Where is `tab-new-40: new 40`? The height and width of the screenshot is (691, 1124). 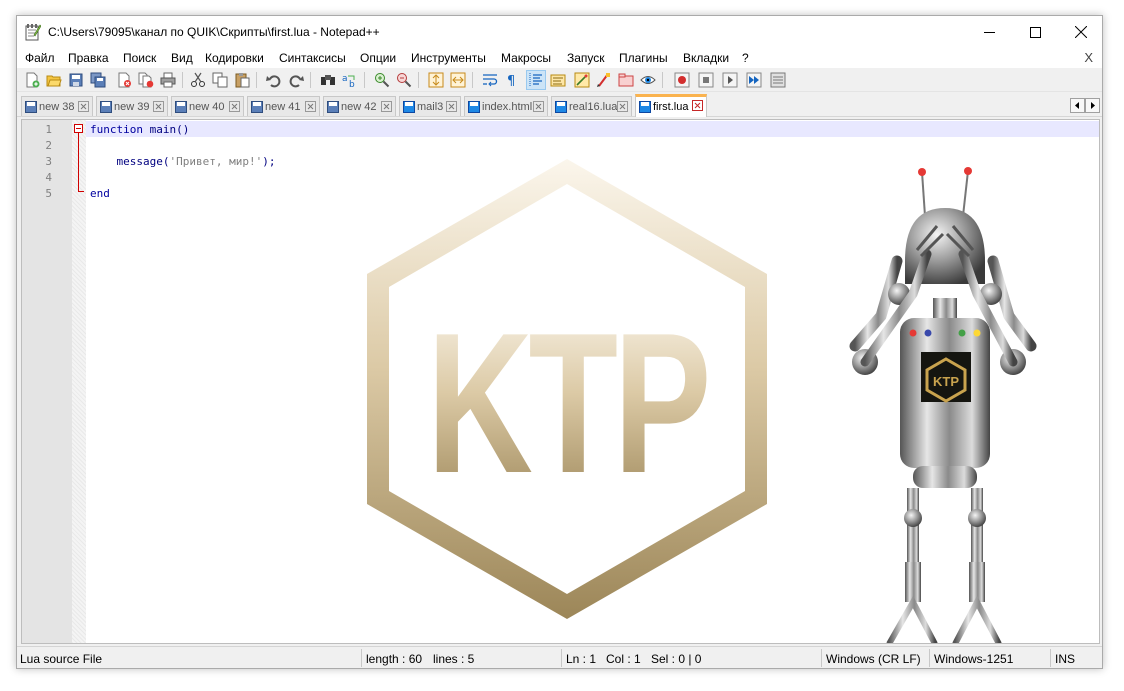 tab-new-40: new 40 is located at coordinates (207, 106).